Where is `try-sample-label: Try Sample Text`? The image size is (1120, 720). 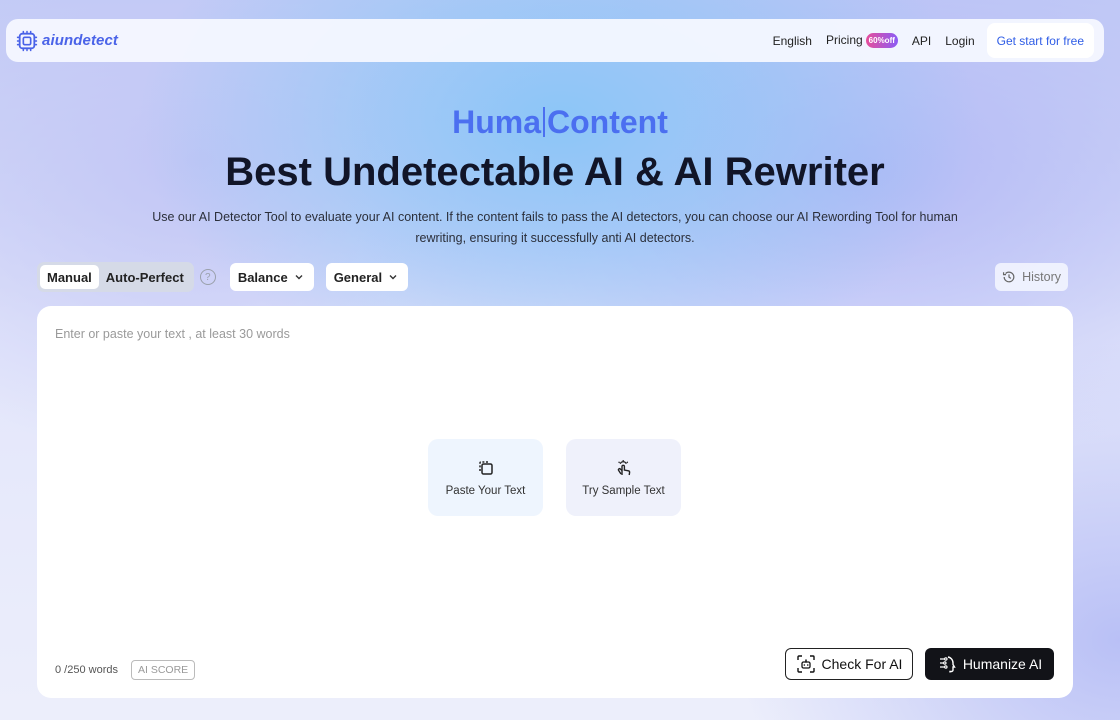 try-sample-label: Try Sample Text is located at coordinates (623, 490).